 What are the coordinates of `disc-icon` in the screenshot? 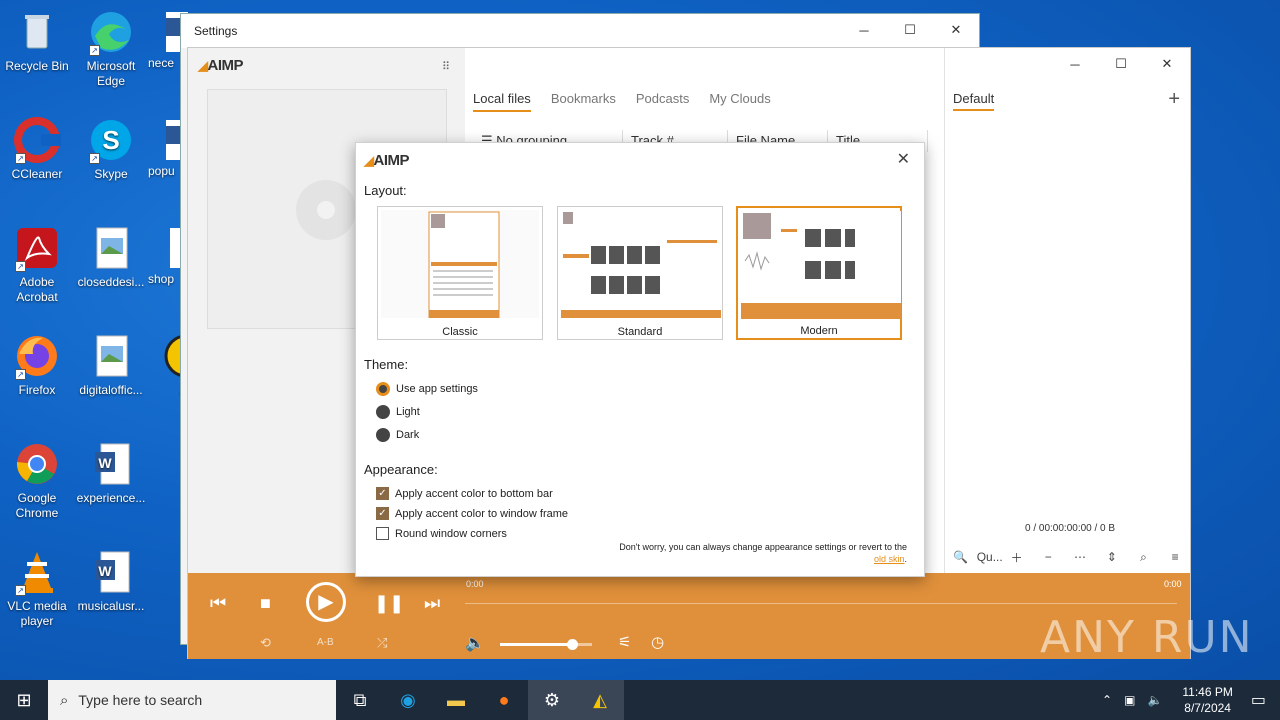 It's located at (326, 210).